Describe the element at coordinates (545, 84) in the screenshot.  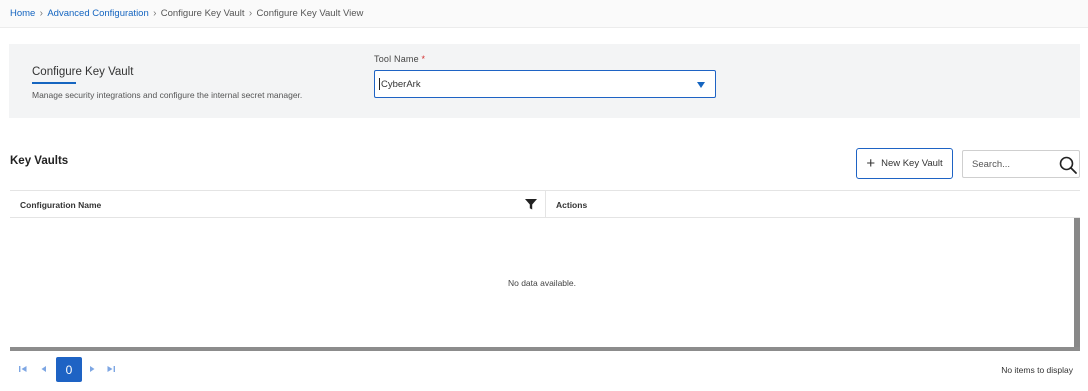
I see `tool-name-dropdown: CyberArk` at that location.